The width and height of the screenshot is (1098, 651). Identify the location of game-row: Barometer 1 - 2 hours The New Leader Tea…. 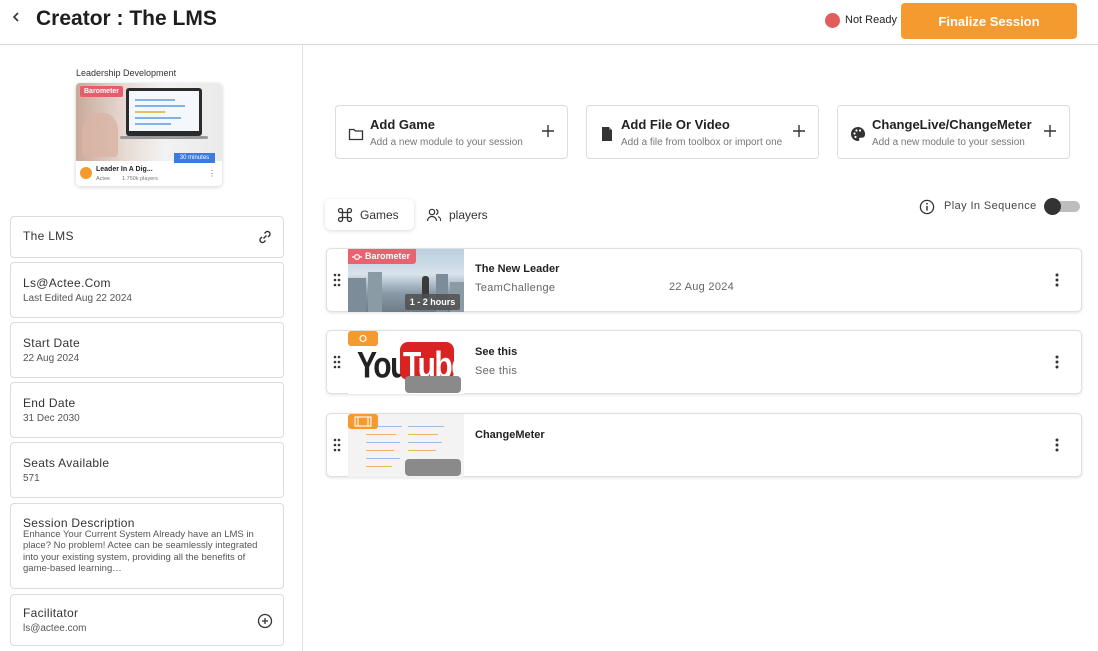
(704, 280).